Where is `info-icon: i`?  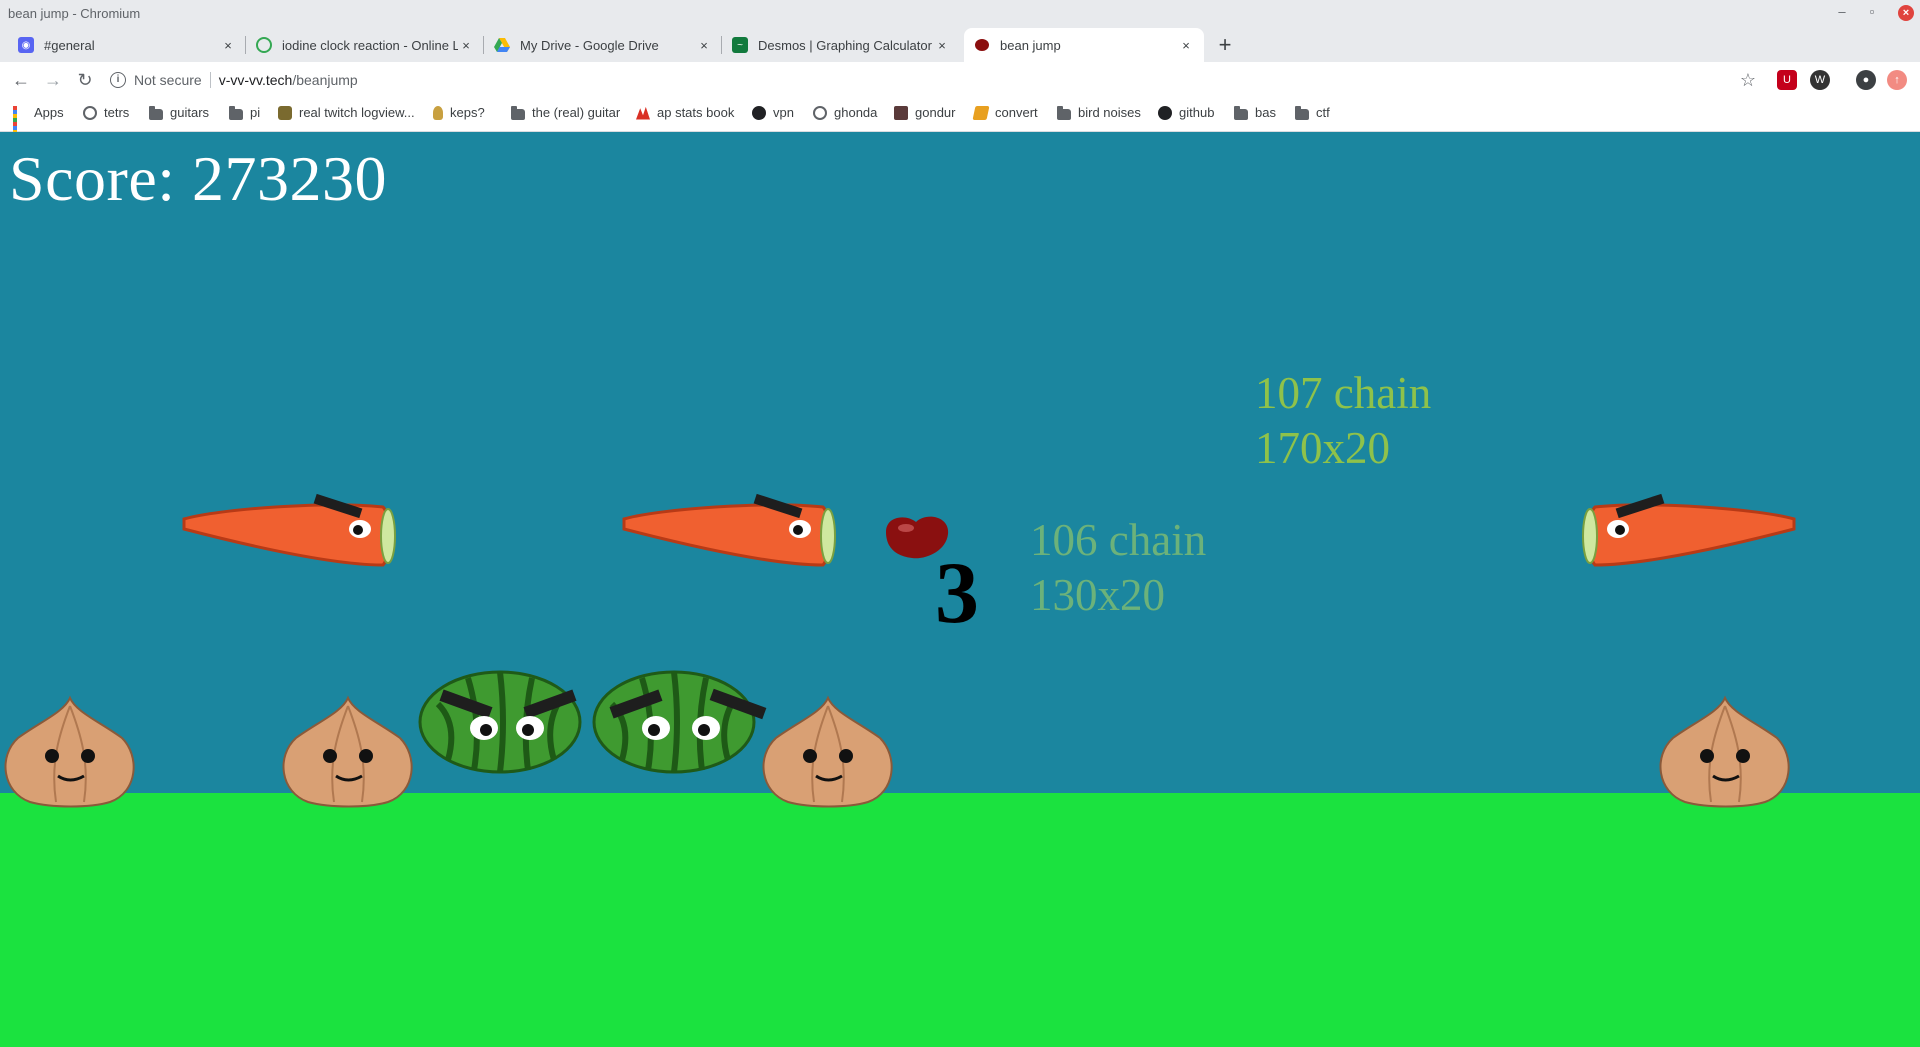
info-icon: i is located at coordinates (118, 80).